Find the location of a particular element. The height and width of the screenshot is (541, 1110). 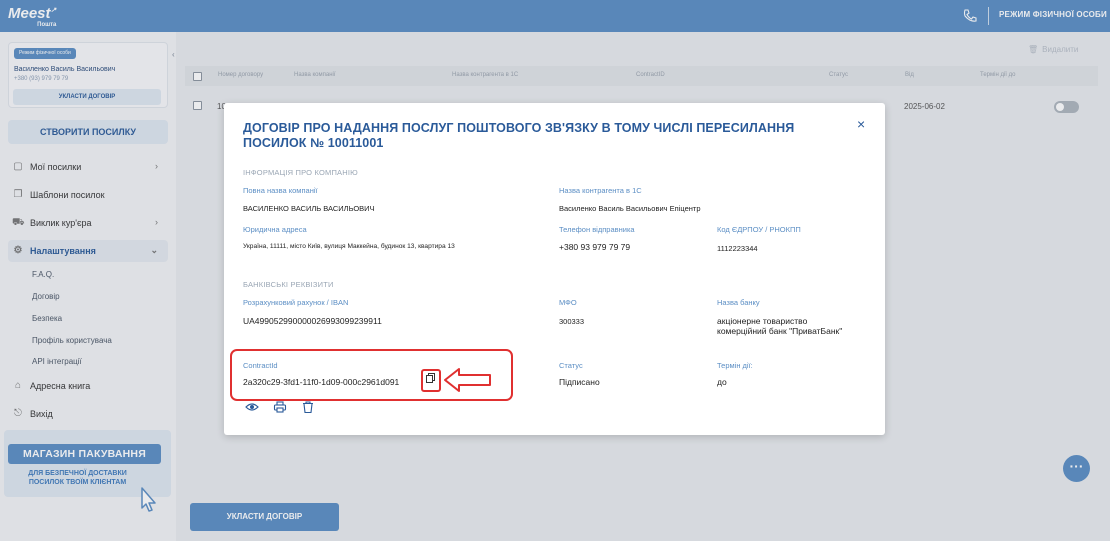

arrow-left-icon is located at coordinates (467, 380).